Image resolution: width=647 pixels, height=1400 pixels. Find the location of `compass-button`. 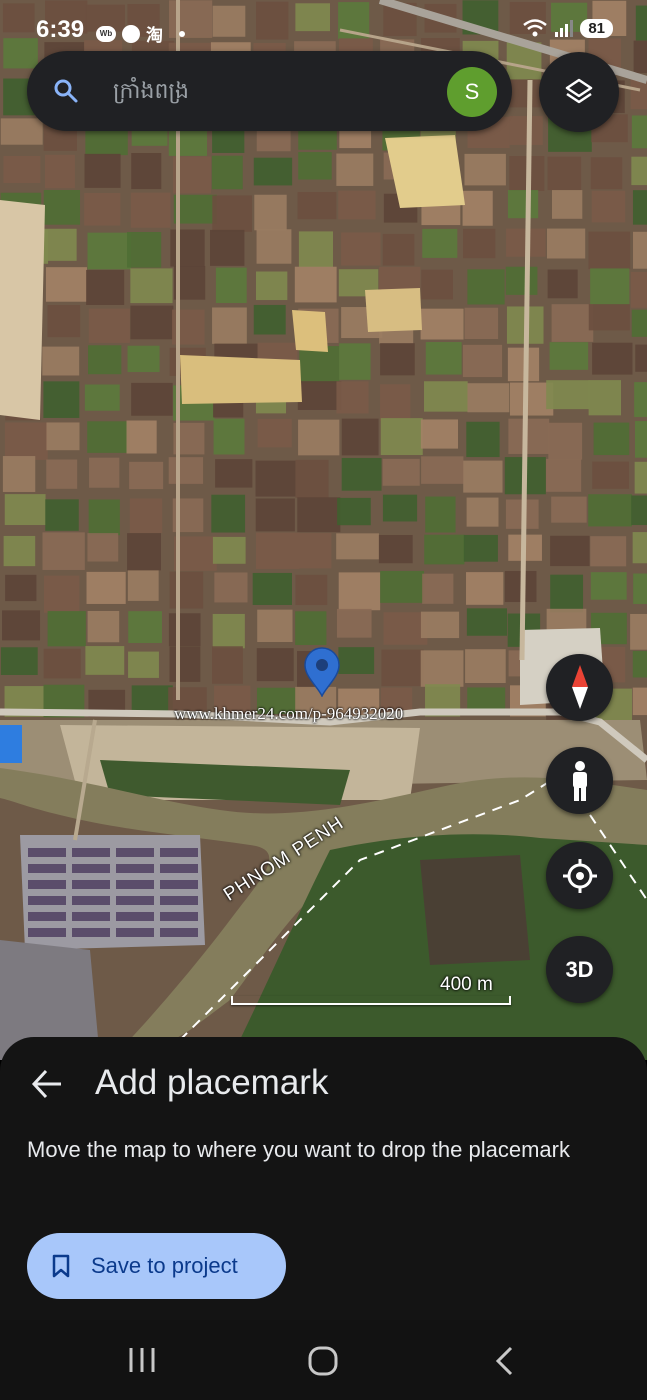

compass-button is located at coordinates (579, 687).